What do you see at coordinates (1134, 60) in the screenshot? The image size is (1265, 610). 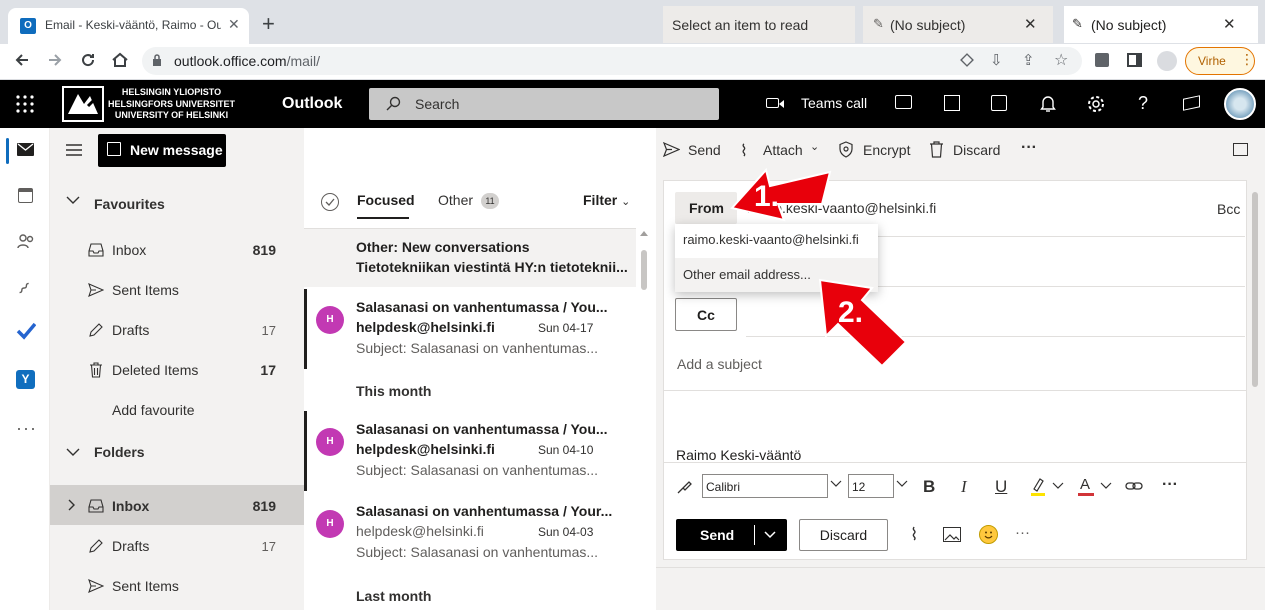 I see `side-panel-icon` at bounding box center [1134, 60].